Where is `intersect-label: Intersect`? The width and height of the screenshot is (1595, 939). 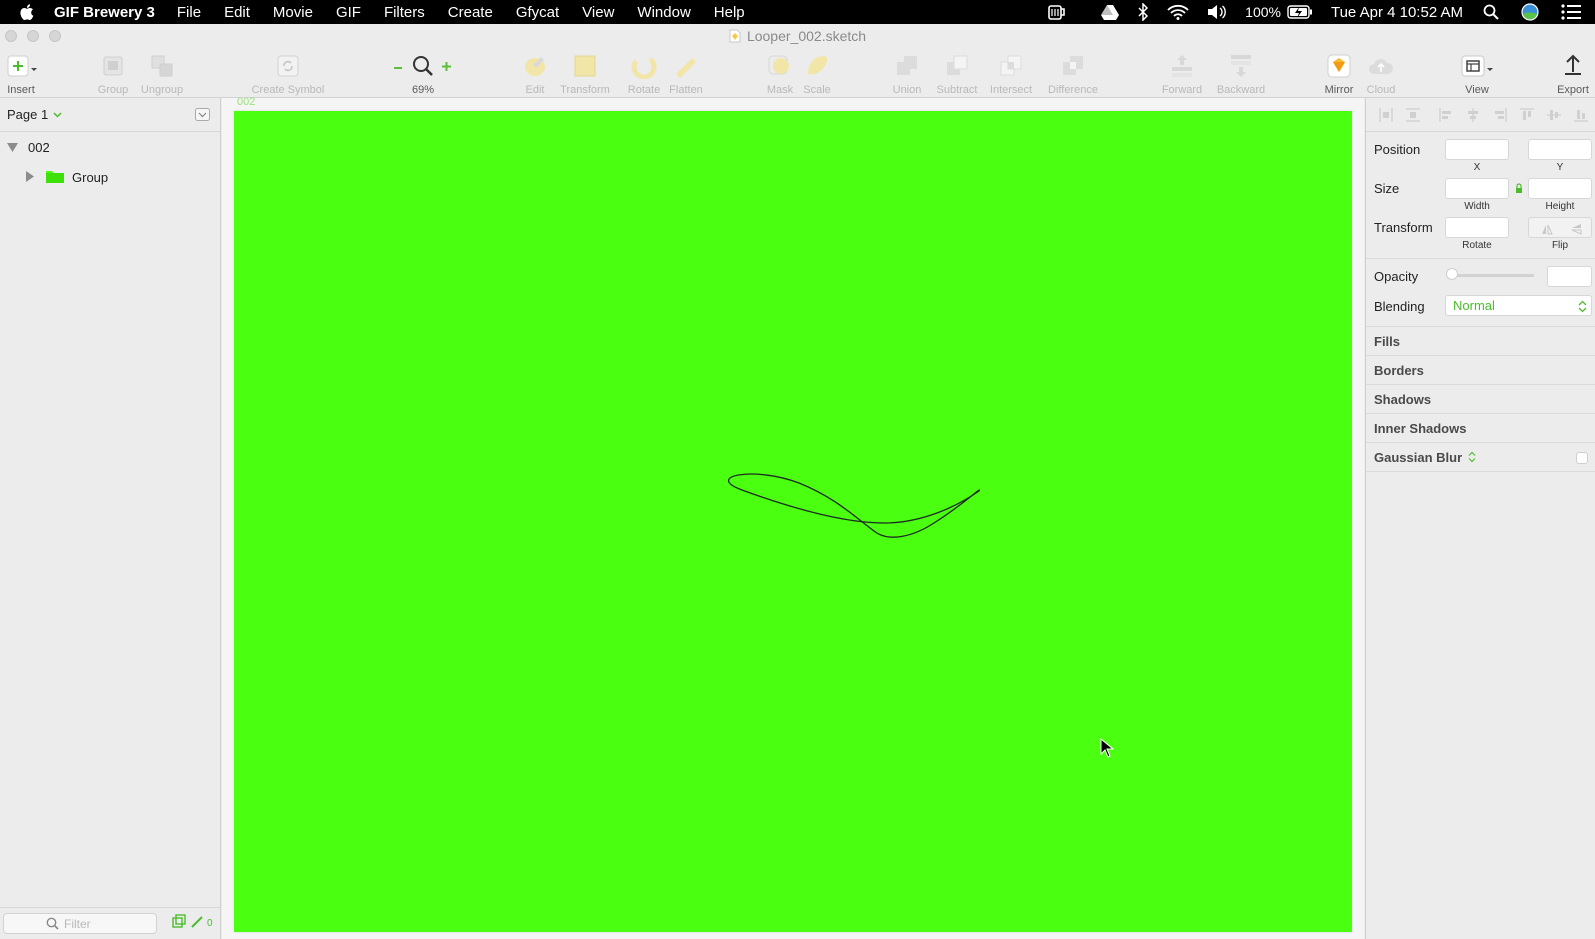
intersect-label: Intersect is located at coordinates (1011, 90).